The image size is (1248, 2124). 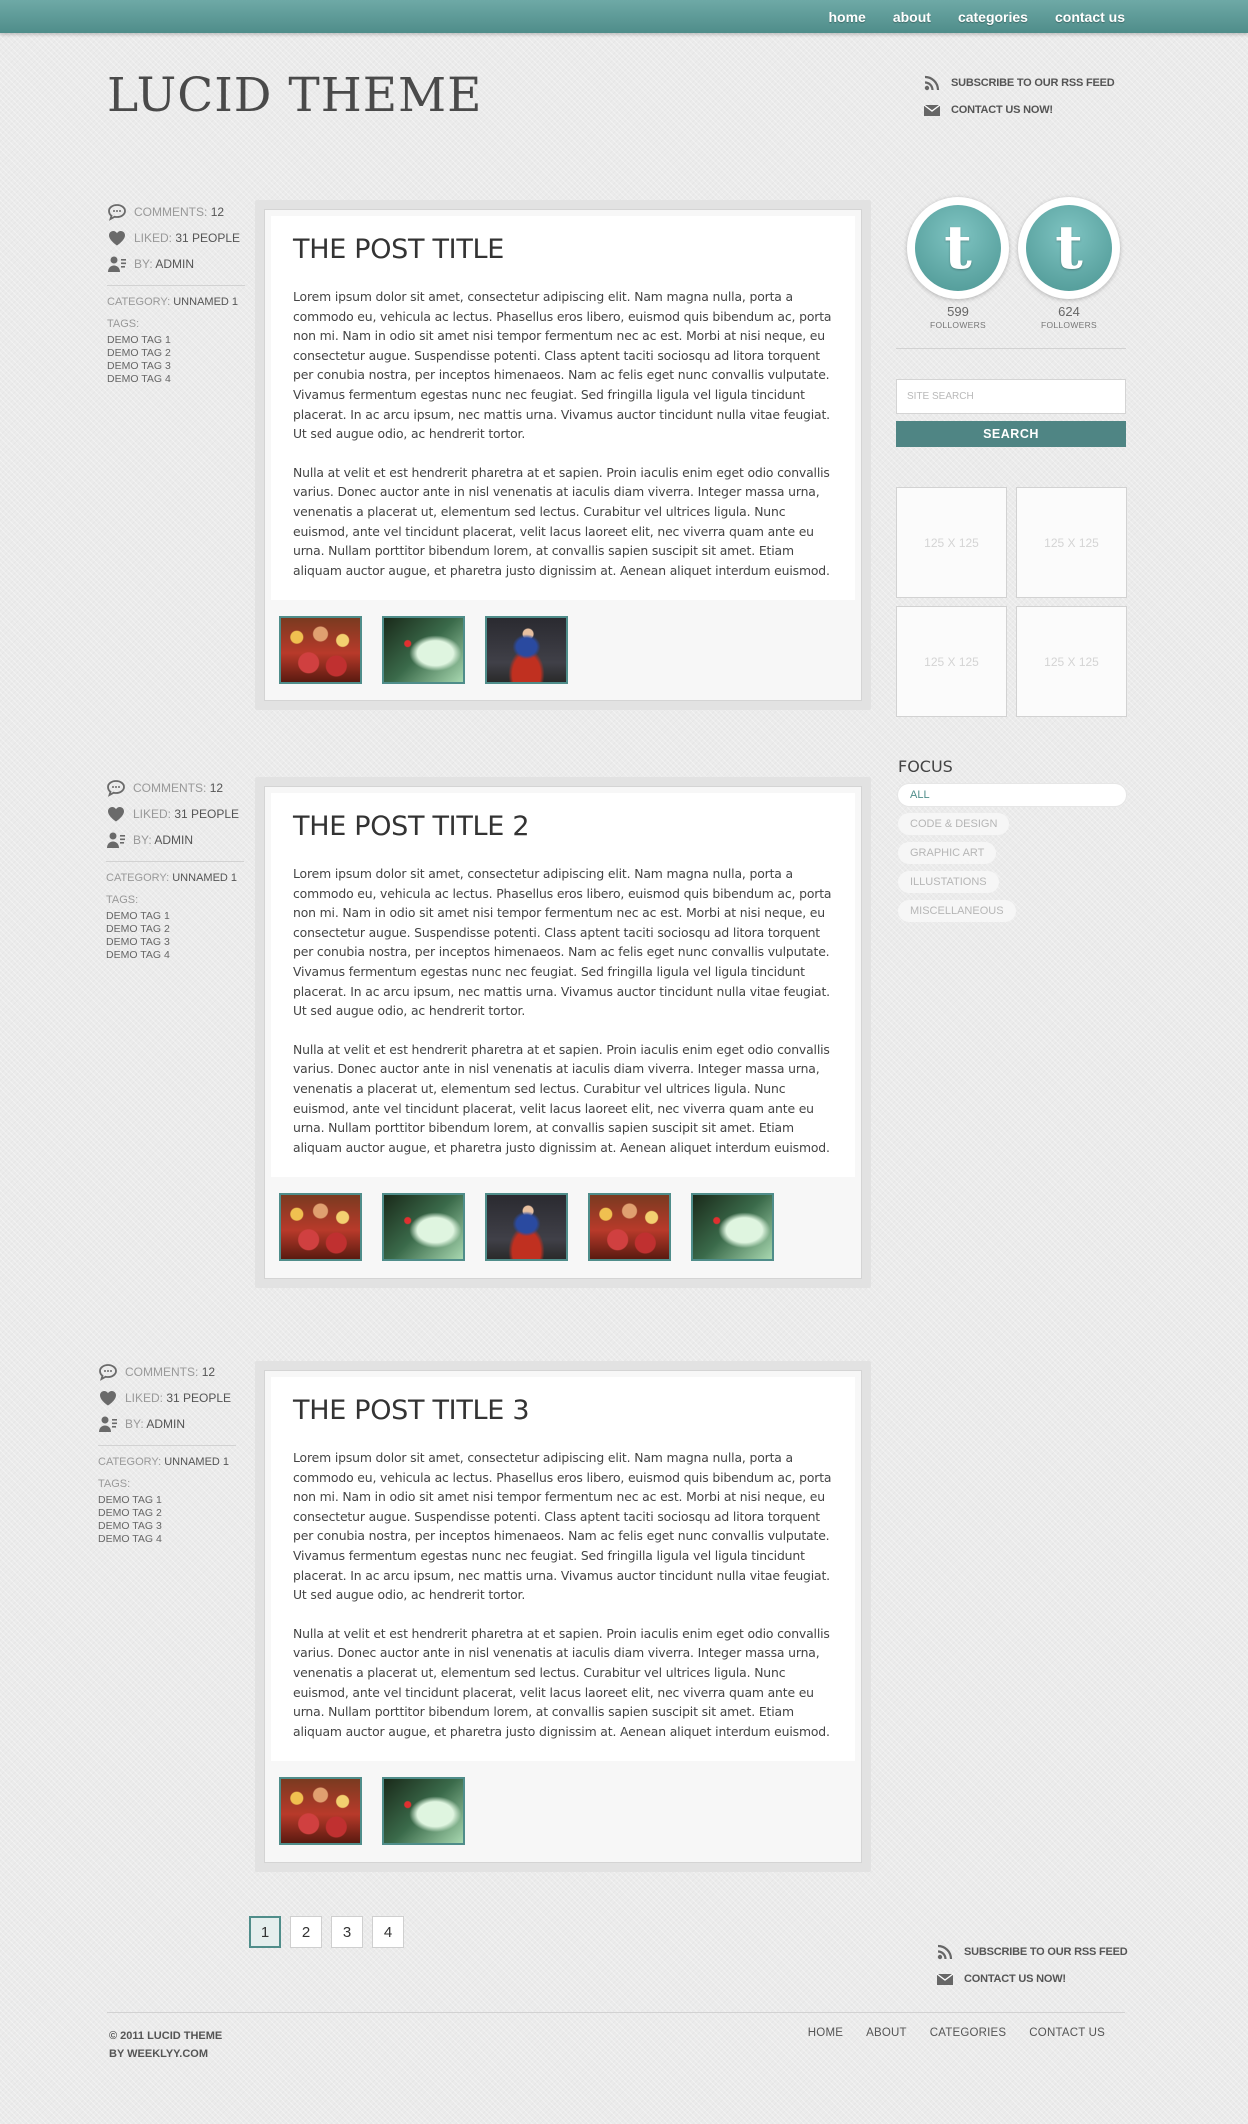 What do you see at coordinates (1069, 263) in the screenshot?
I see `twitter-follow: t 624 FOLLOWERS` at bounding box center [1069, 263].